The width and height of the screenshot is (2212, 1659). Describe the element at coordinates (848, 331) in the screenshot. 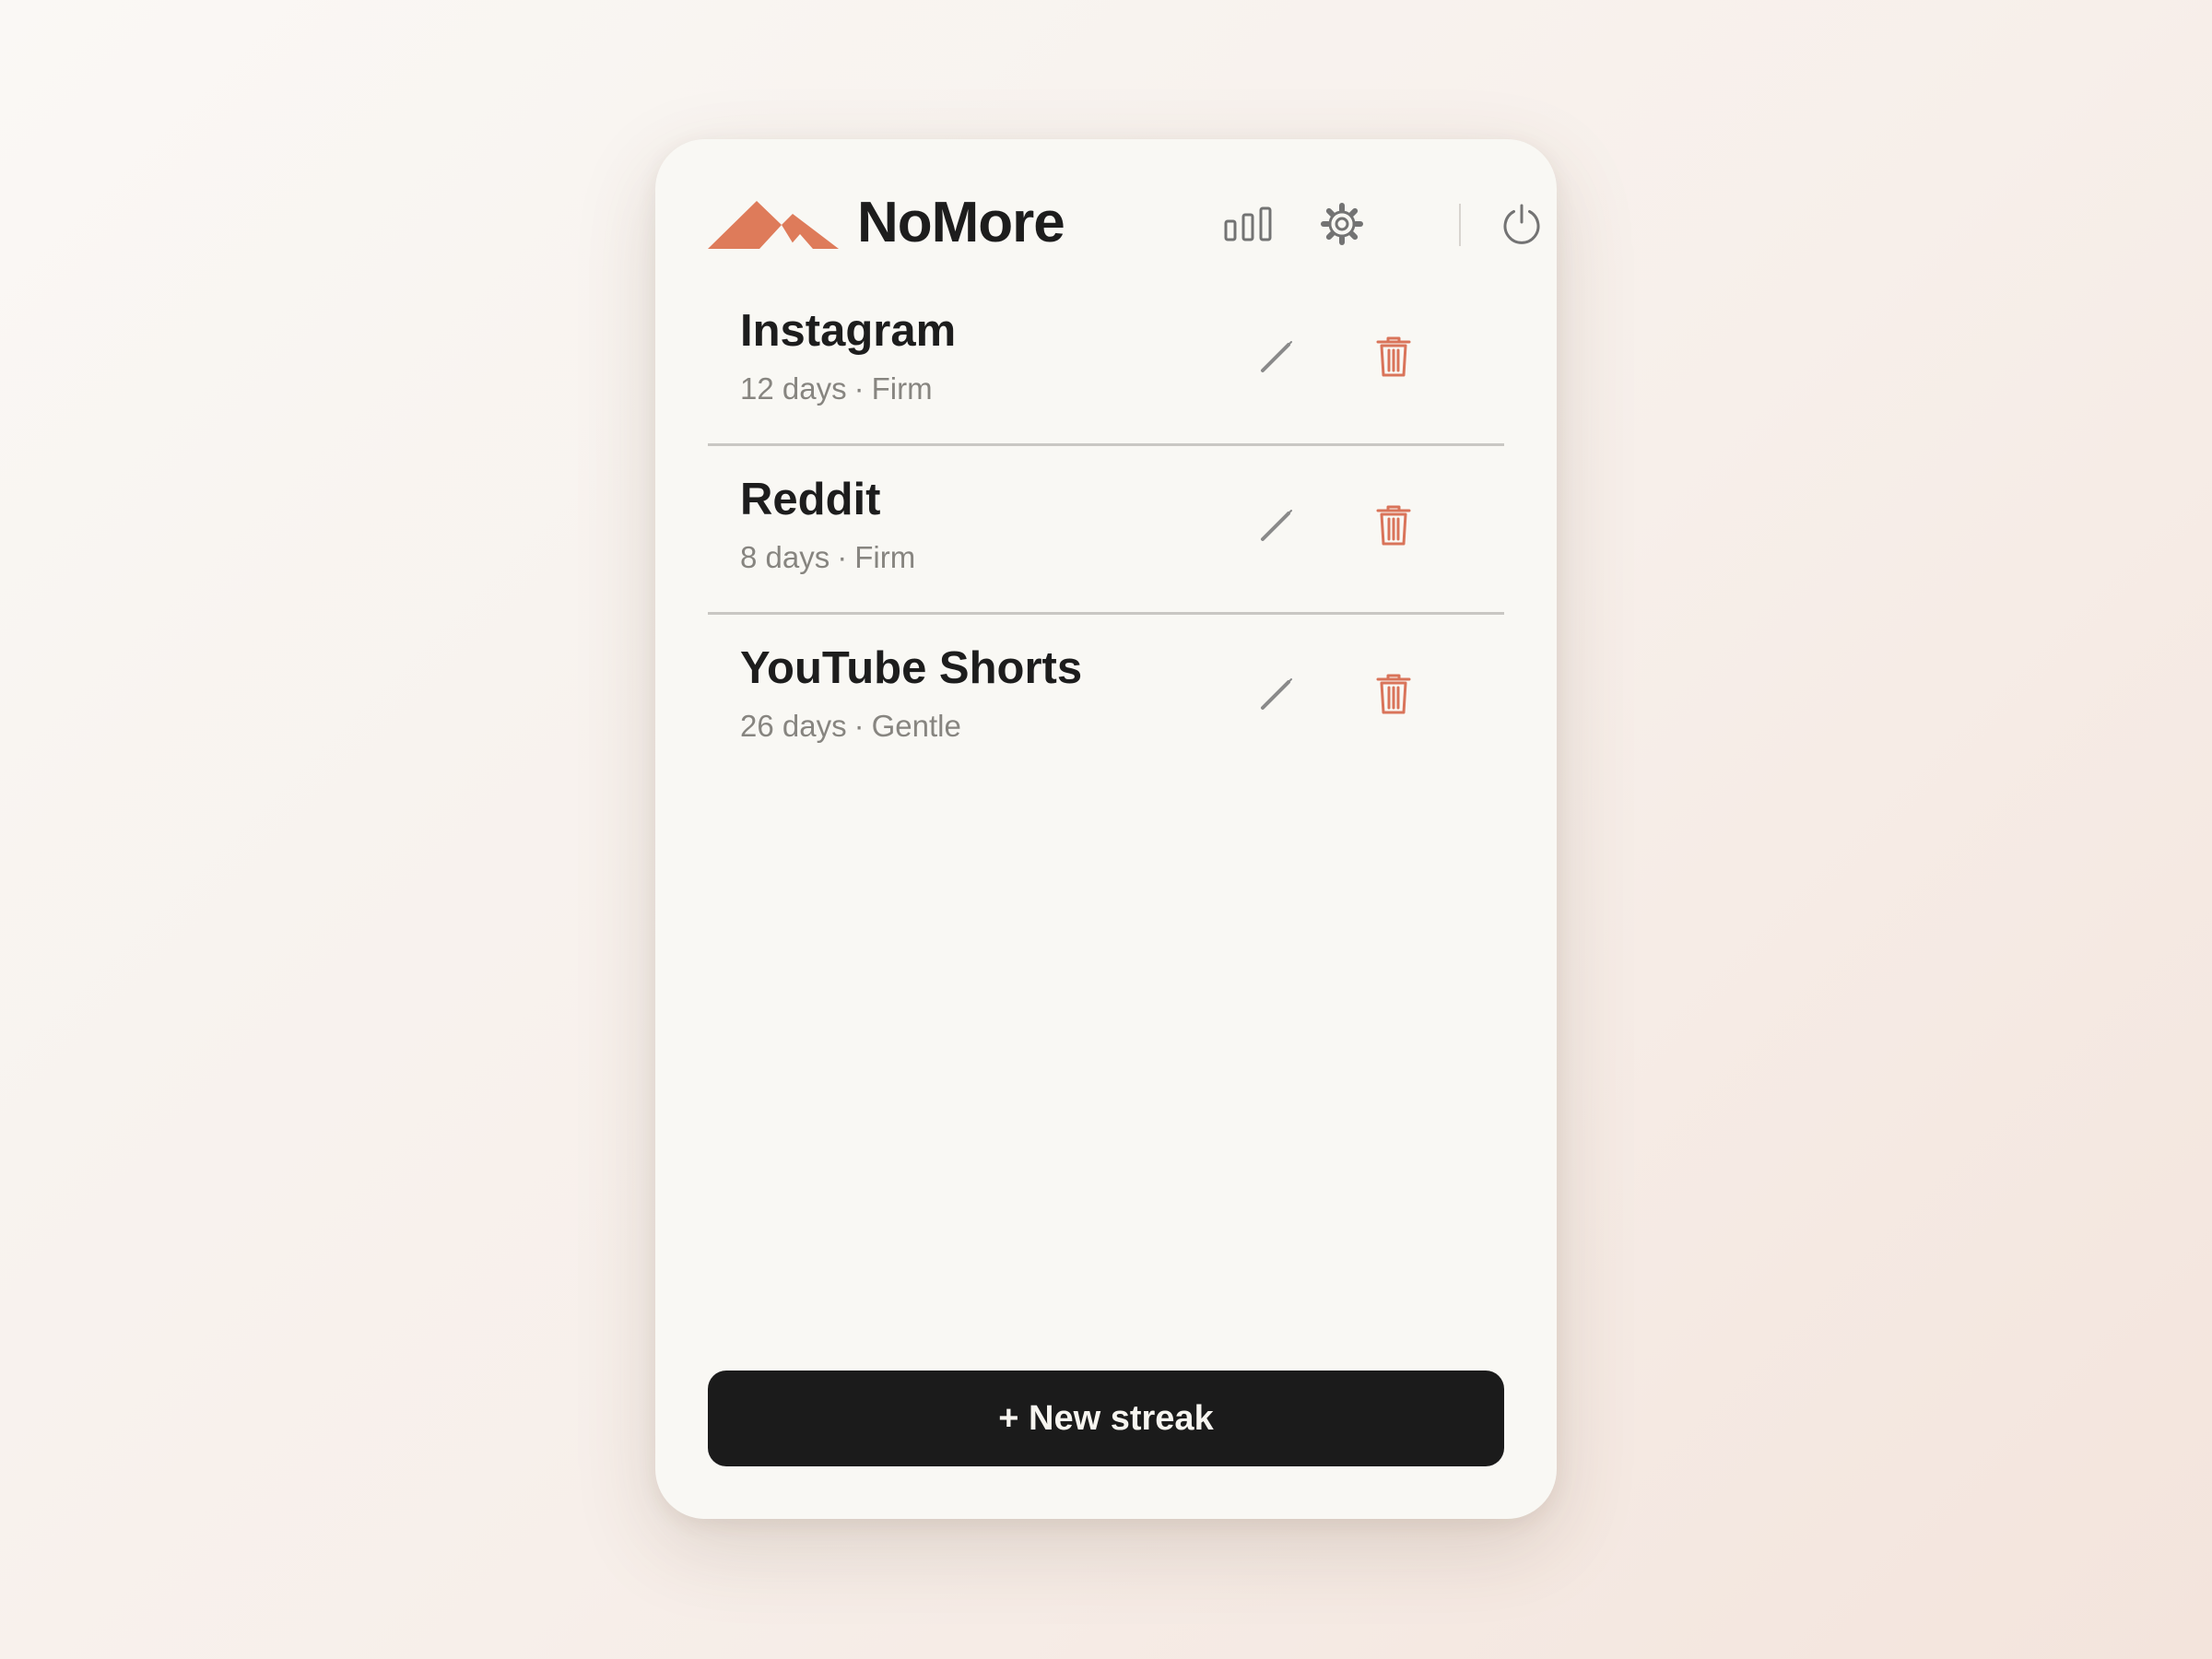

I see `streak-name: Instagram` at that location.